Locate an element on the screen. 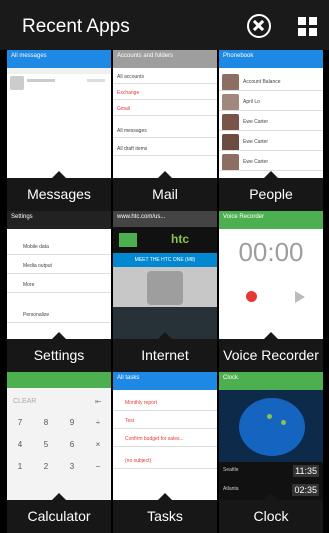 Image resolution: width=329 pixels, height=533 pixels. settings-row: More is located at coordinates (59, 285).